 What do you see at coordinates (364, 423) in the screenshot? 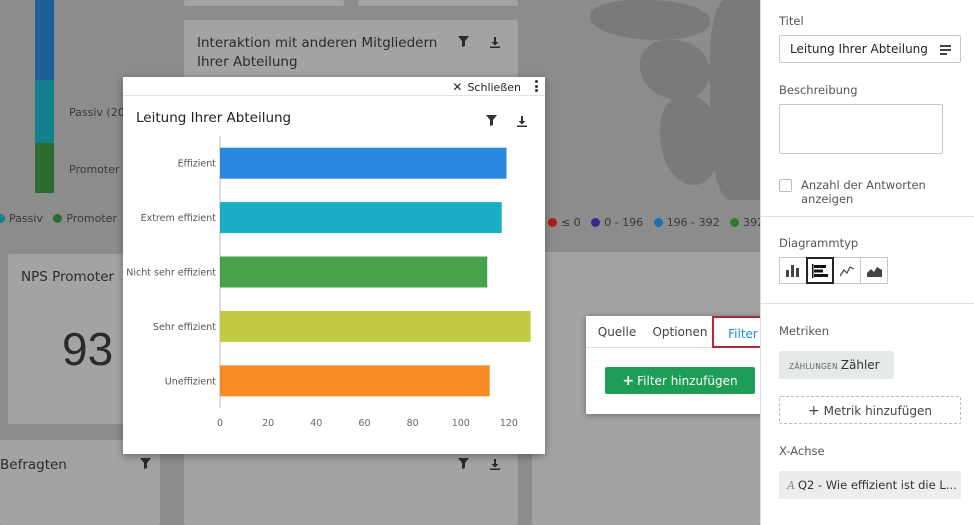
I see `x-tick-label: 60` at bounding box center [364, 423].